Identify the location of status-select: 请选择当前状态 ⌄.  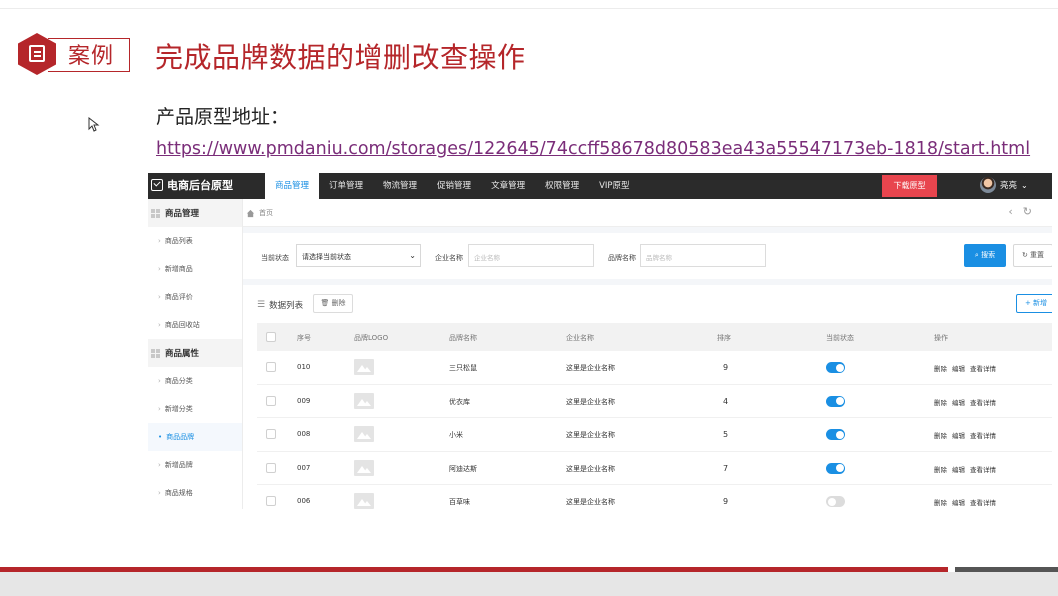
(358, 255).